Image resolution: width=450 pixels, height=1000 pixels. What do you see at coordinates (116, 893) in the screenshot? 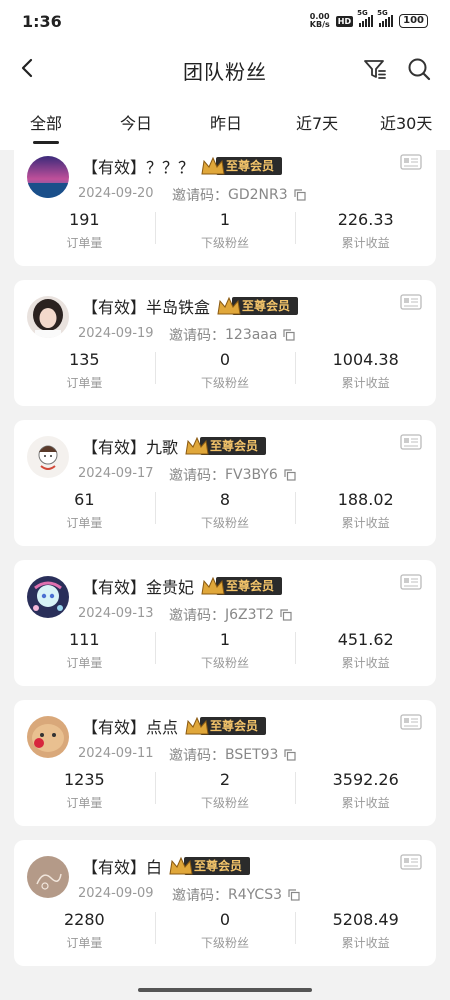
I see `join-date: 2024-09-09` at bounding box center [116, 893].